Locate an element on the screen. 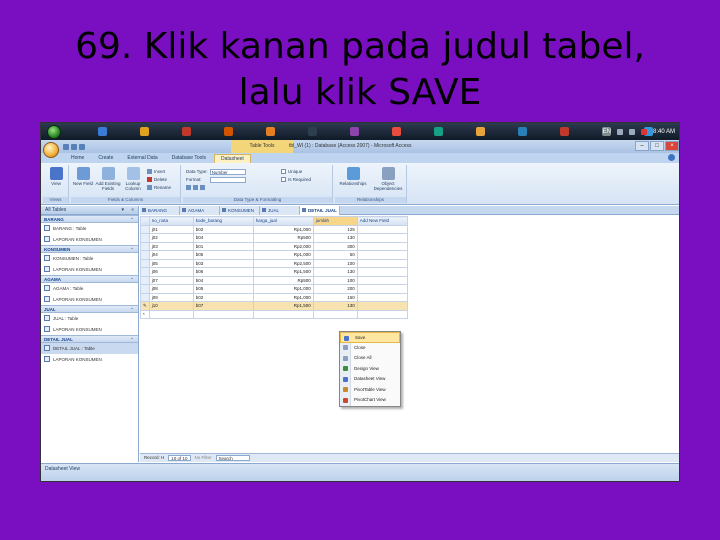 The width and height of the screenshot is (720, 540). language-indicator: EN is located at coordinates (607, 132).